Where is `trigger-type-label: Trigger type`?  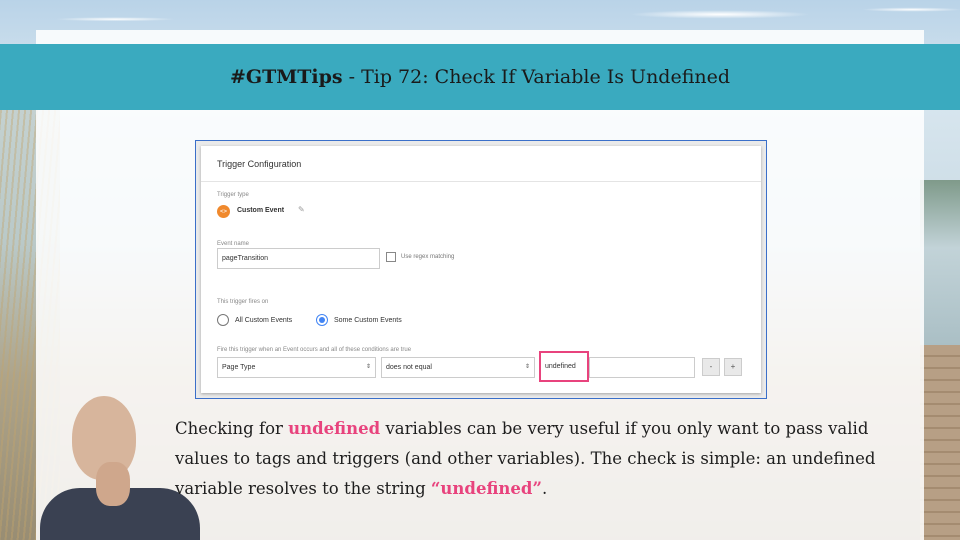 trigger-type-label: Trigger type is located at coordinates (233, 195).